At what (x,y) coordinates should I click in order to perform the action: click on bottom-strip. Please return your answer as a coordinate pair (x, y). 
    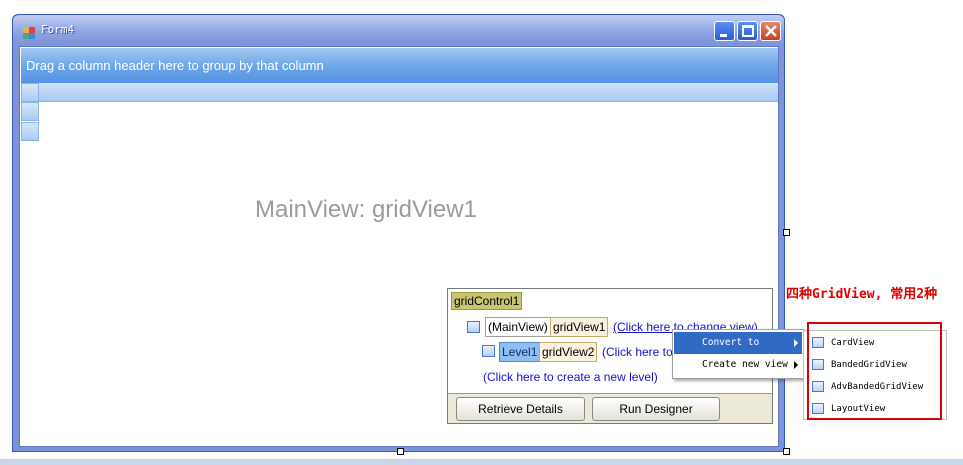
    Looking at the image, I should click on (481, 462).